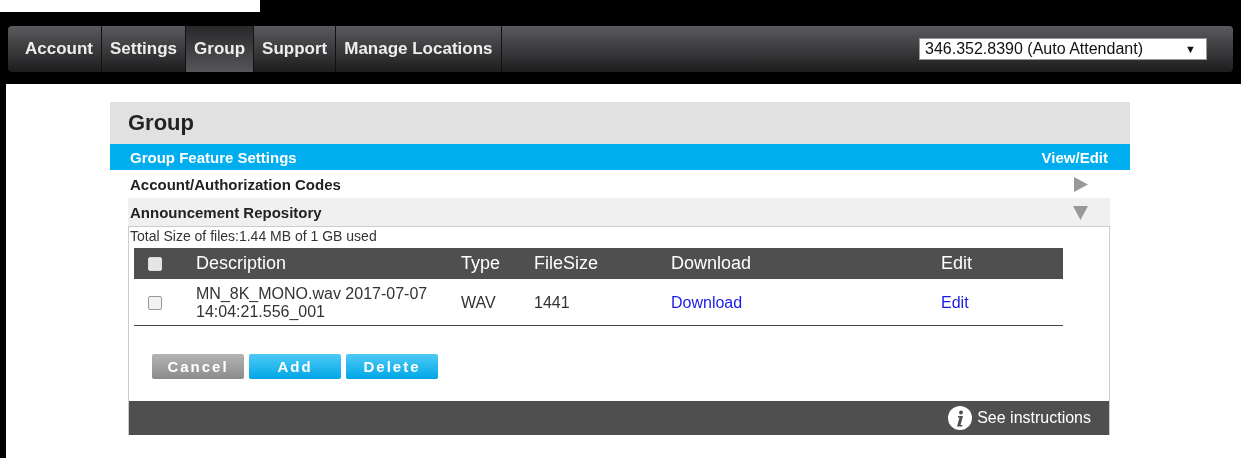  Describe the element at coordinates (620, 123) in the screenshot. I see `panel-title: Group` at that location.